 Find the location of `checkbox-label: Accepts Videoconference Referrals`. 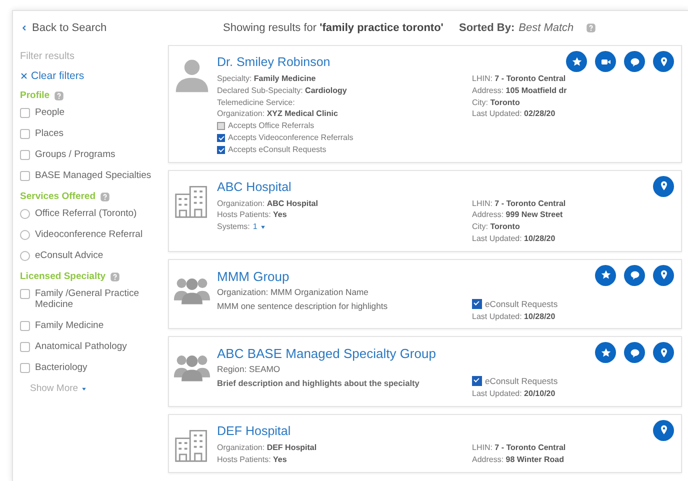

checkbox-label: Accepts Videoconference Referrals is located at coordinates (291, 138).